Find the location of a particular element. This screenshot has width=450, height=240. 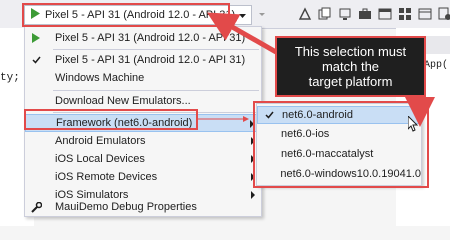

copy-icon is located at coordinates (325, 14).